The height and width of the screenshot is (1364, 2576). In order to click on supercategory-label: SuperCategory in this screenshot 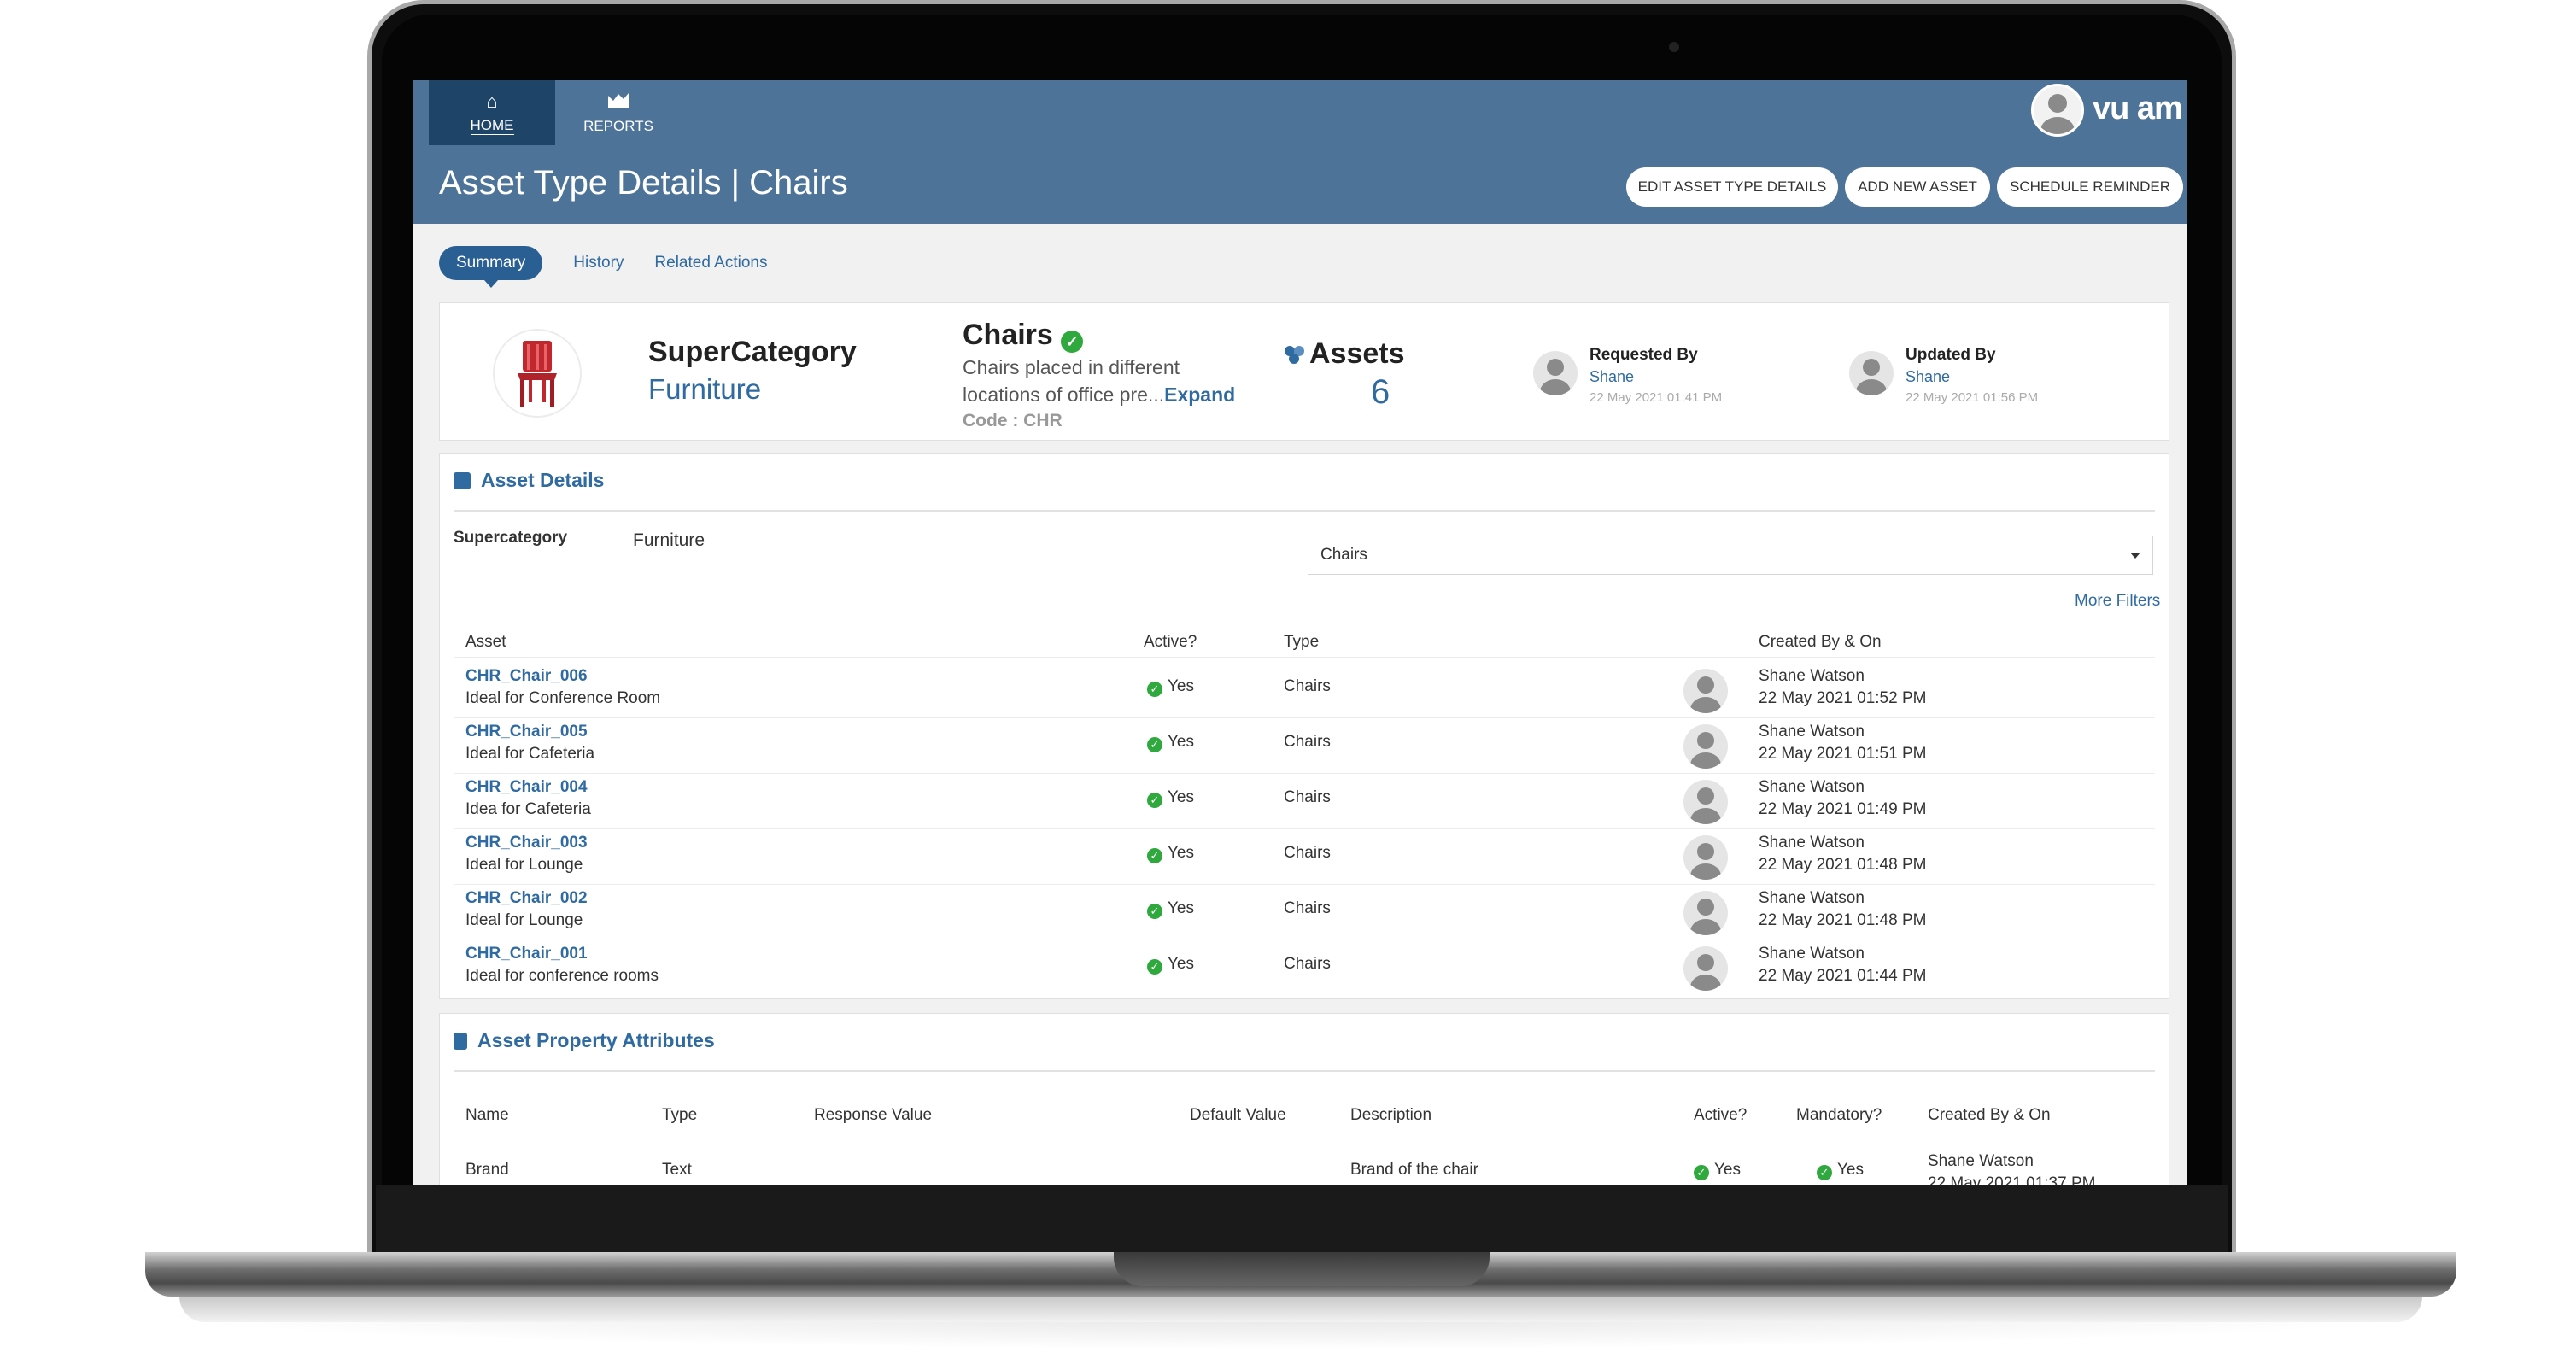, I will do `click(752, 352)`.